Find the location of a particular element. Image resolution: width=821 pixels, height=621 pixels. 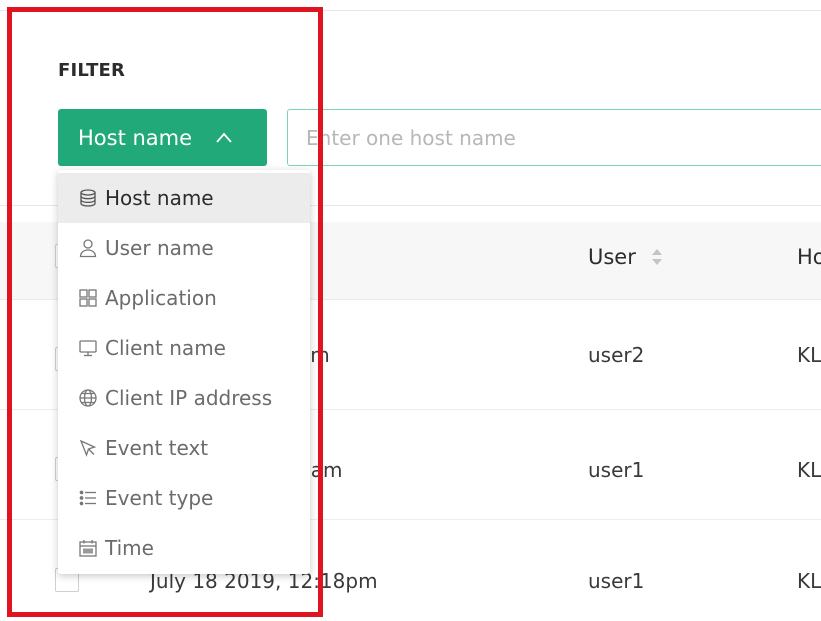

user-icon is located at coordinates (88, 248).